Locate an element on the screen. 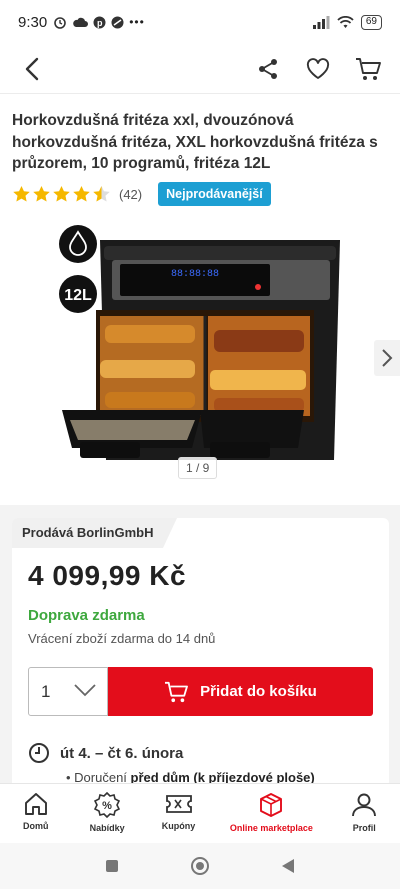  chevron-right-icon is located at coordinates (387, 358).